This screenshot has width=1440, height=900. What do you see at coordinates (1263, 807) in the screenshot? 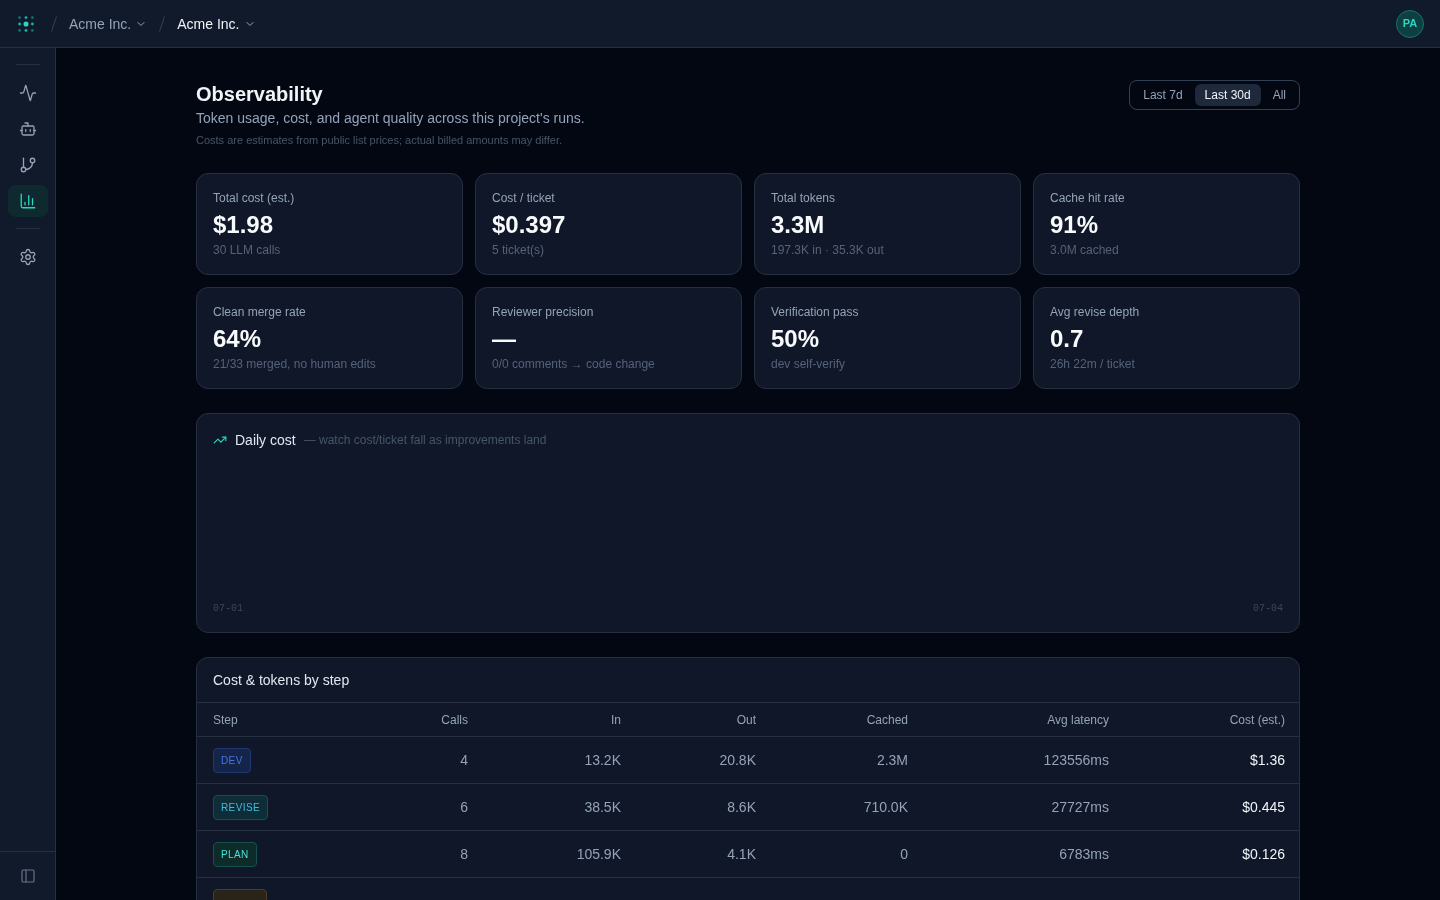
I see `table-cell-text: $0.445` at bounding box center [1263, 807].